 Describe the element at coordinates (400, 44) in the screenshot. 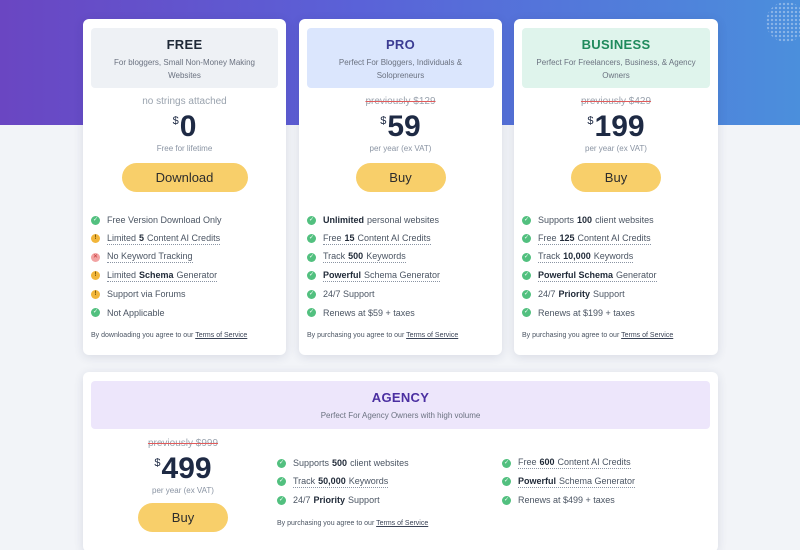

I see `plan-name: PRO` at that location.